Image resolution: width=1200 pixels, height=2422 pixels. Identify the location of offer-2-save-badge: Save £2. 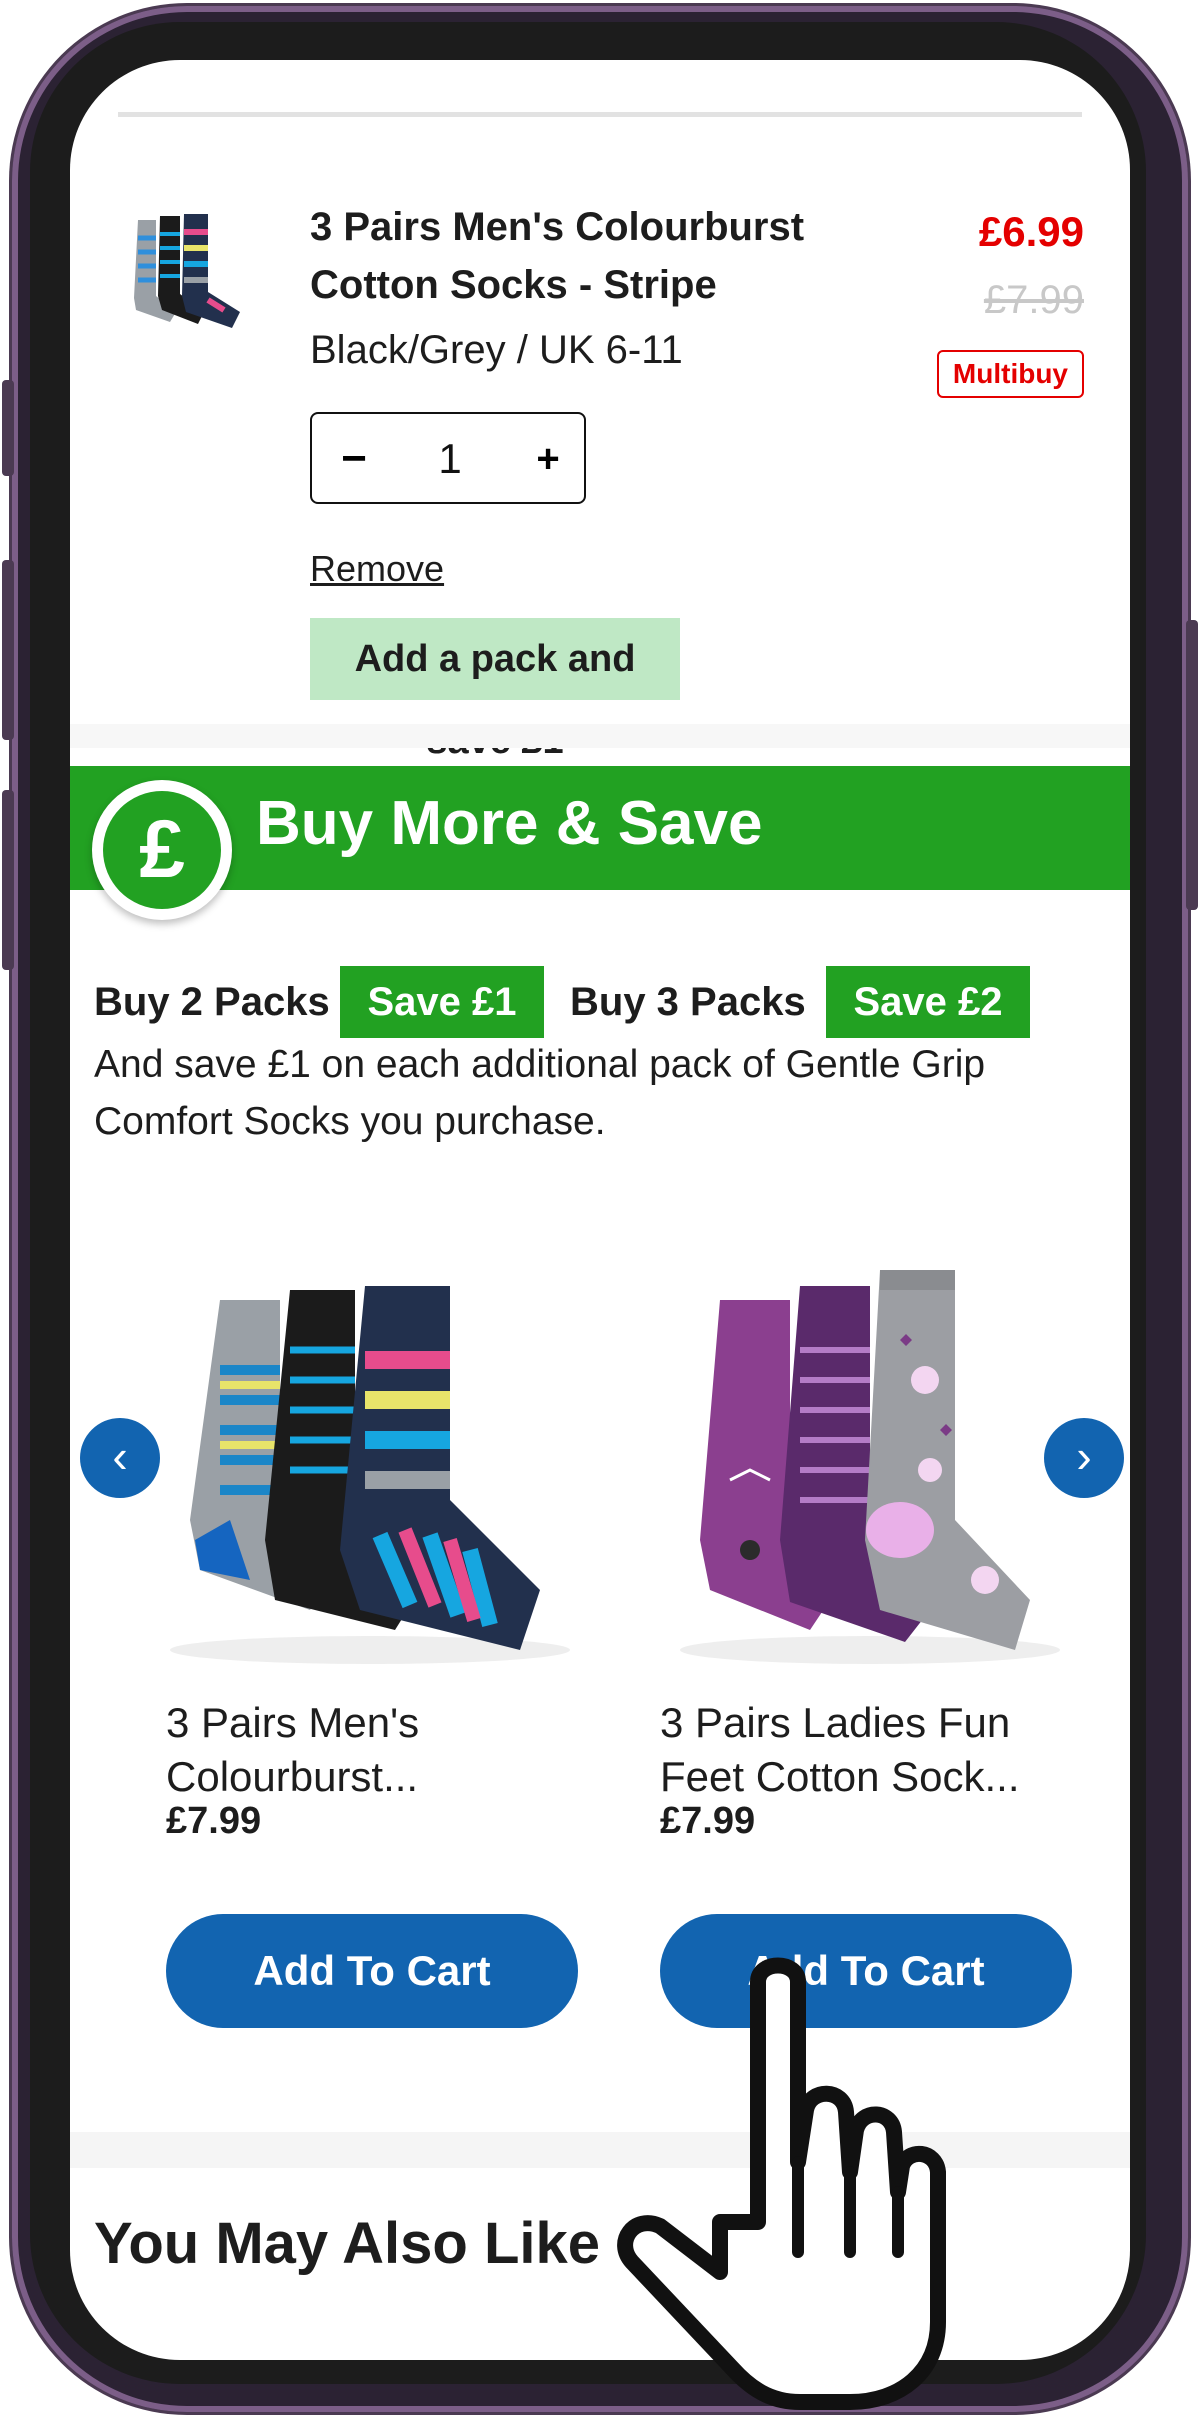
(928, 1002).